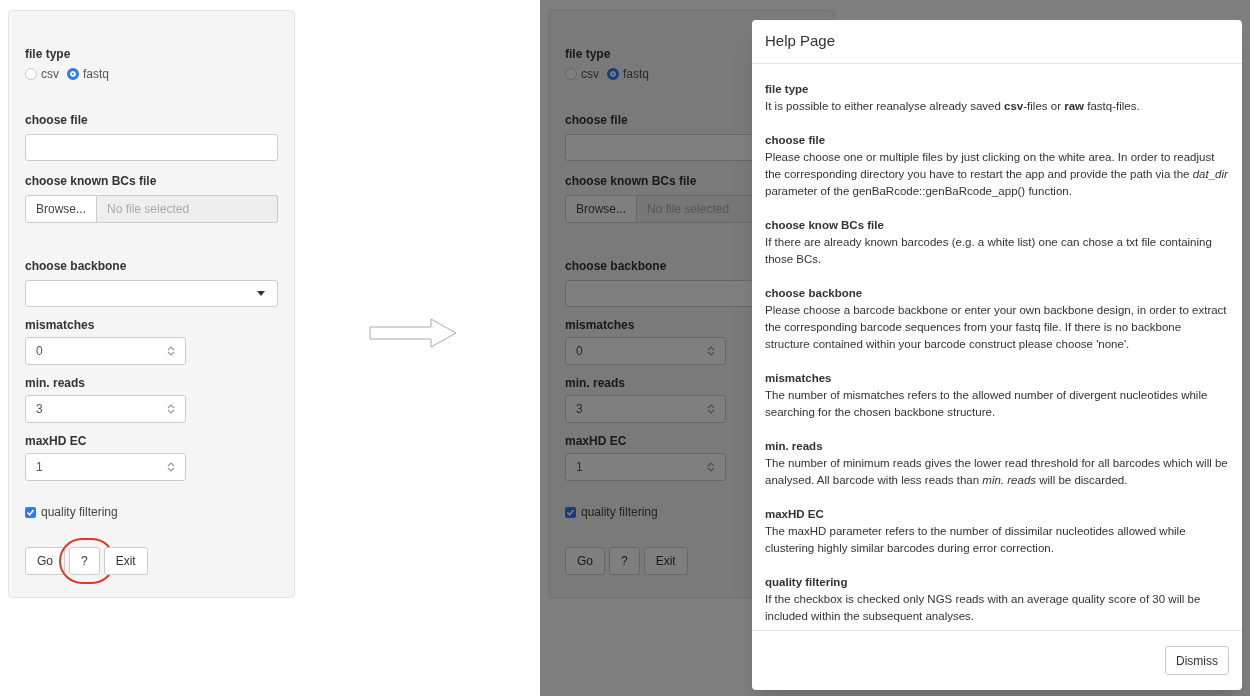 This screenshot has width=1250, height=696. Describe the element at coordinates (794, 446) in the screenshot. I see `section-heading: min. reads` at that location.